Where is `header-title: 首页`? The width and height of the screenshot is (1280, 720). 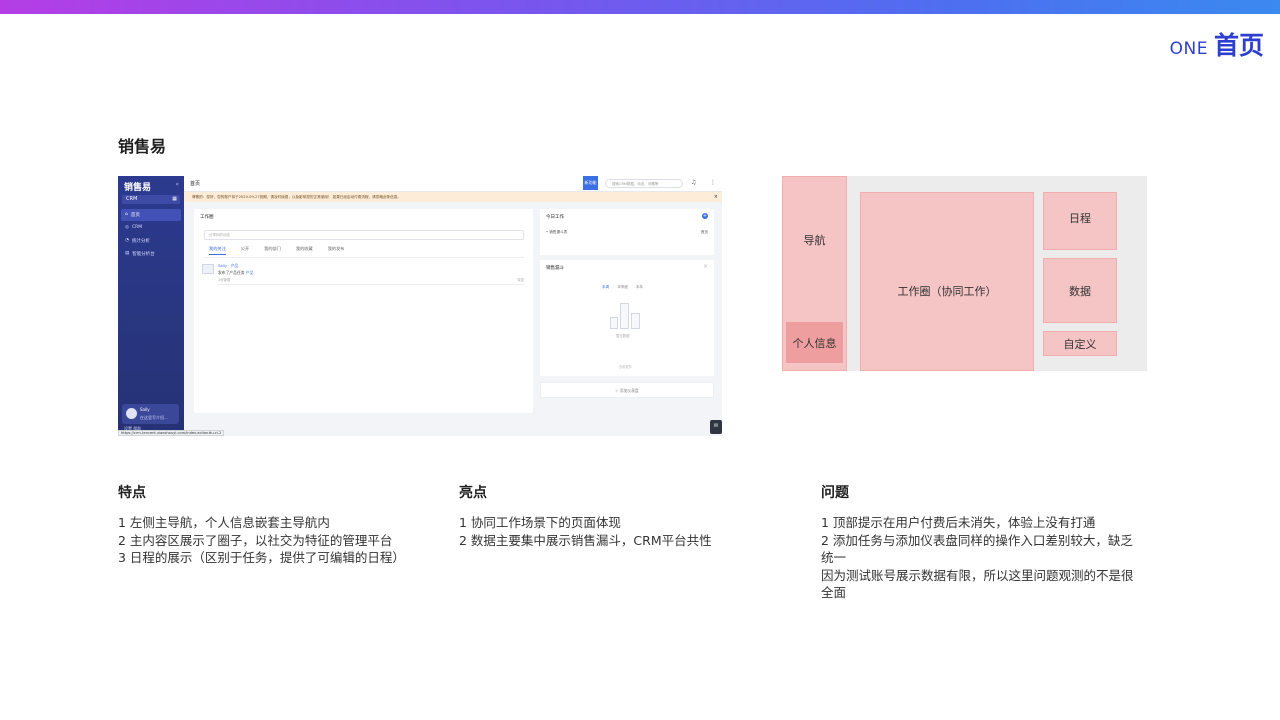
header-title: 首页 is located at coordinates (195, 184).